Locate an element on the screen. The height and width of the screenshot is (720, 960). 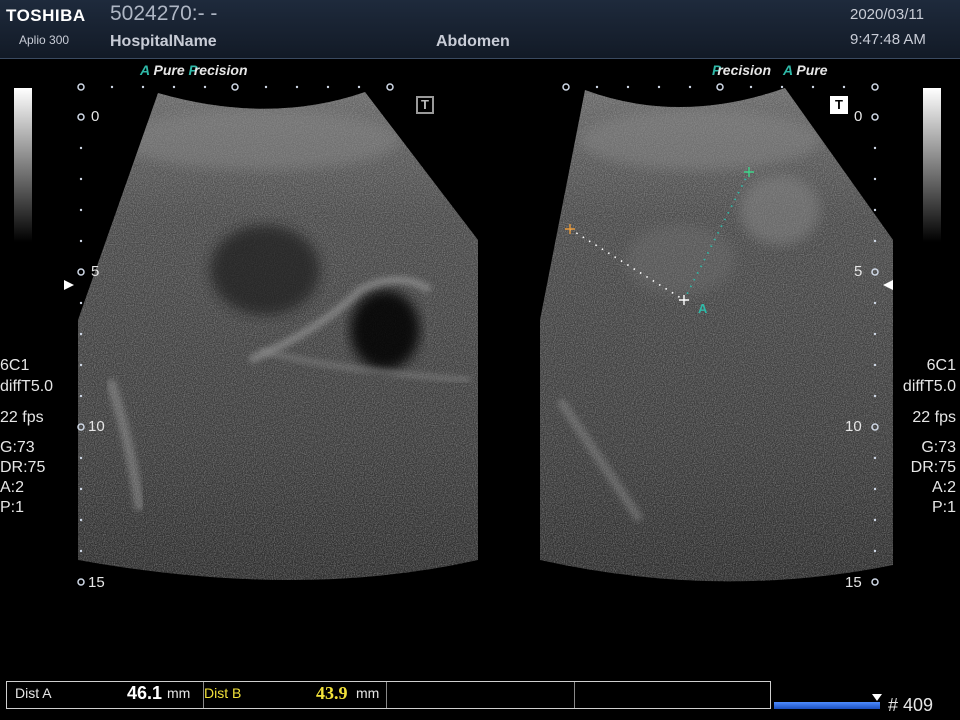
preset-label-right: Precision A Pure is located at coordinates (770, 70).